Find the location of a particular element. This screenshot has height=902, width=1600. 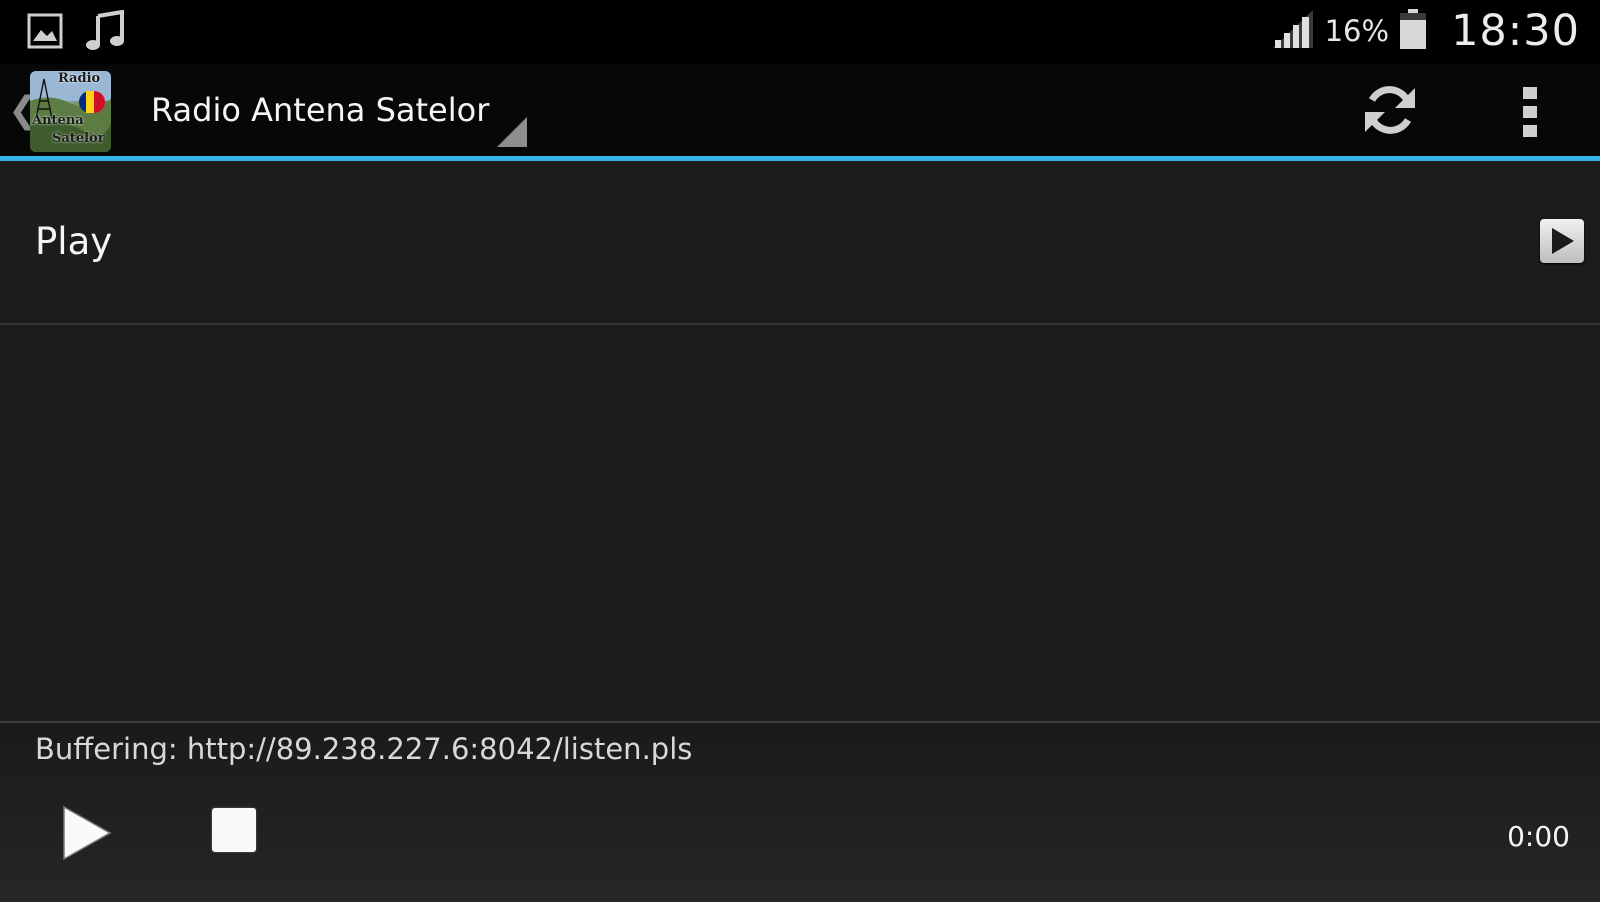

notification-icons is located at coordinates (76, 32).